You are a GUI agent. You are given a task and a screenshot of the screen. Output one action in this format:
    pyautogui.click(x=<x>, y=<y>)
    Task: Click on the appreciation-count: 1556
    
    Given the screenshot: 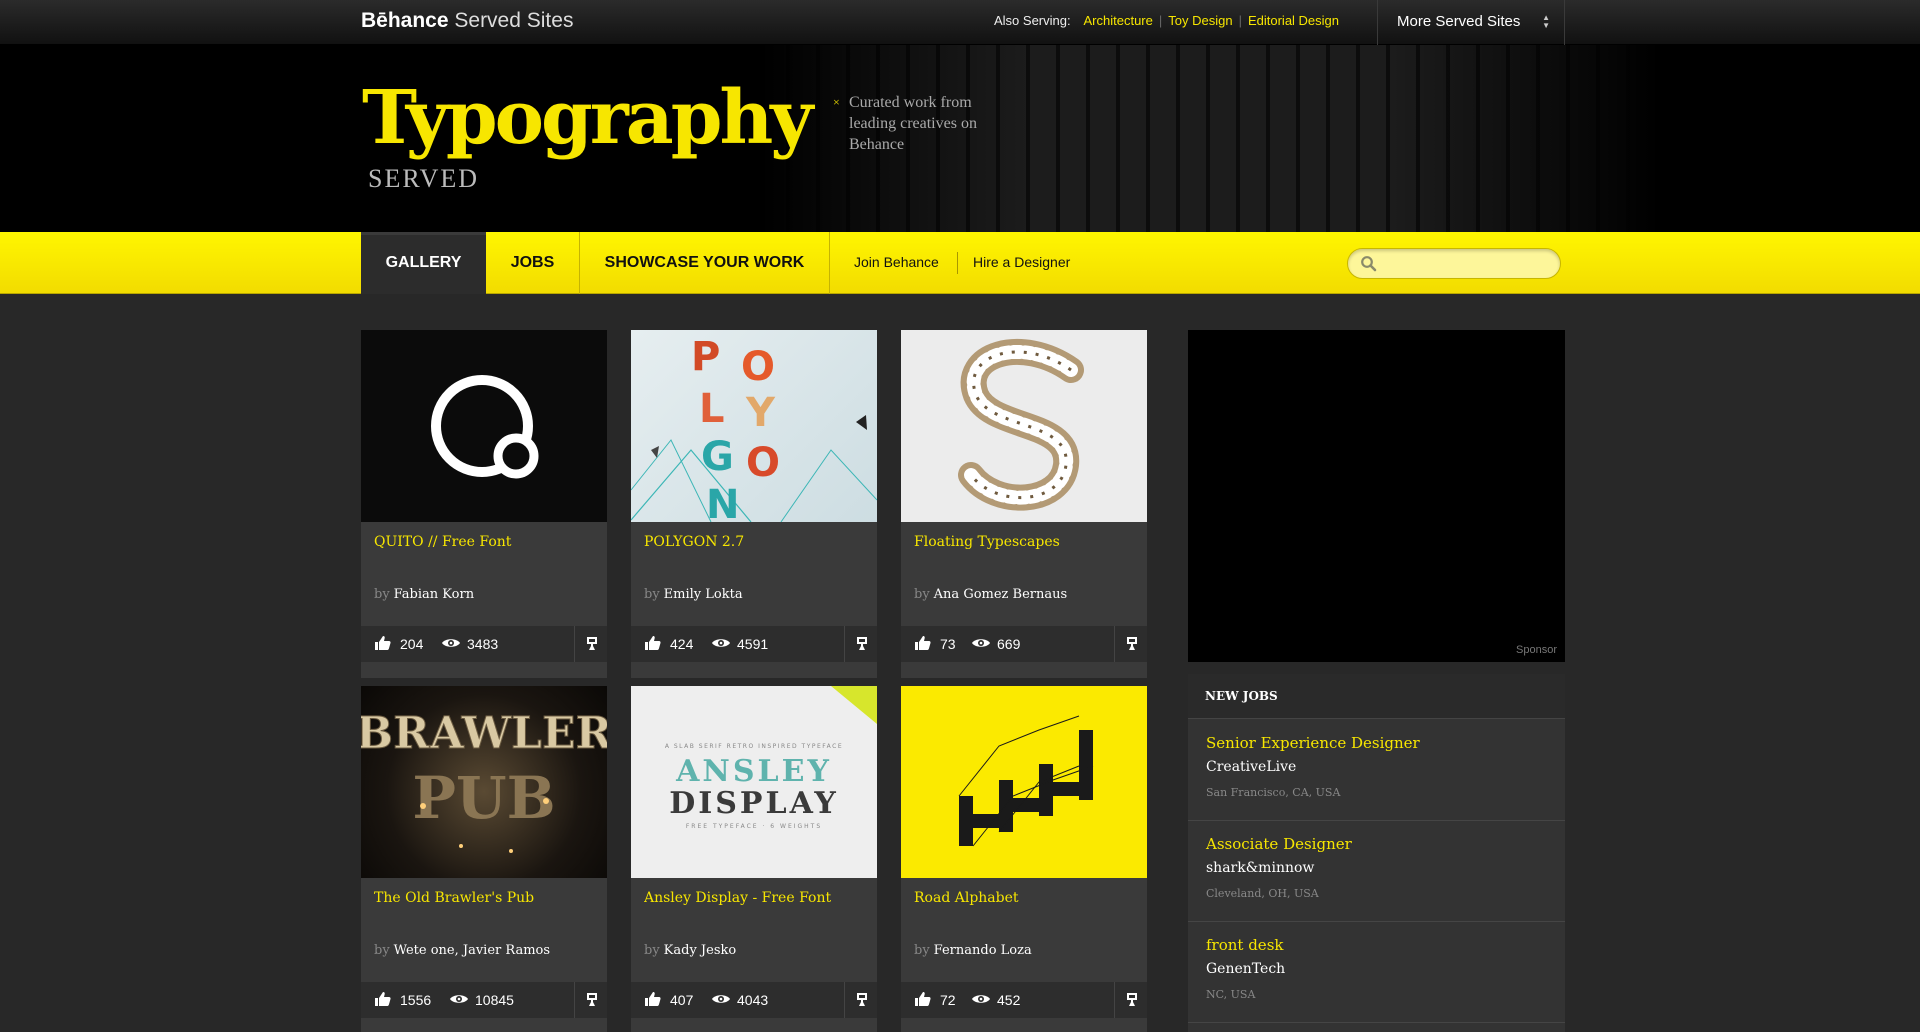 What is the action you would take?
    pyautogui.click(x=416, y=1000)
    